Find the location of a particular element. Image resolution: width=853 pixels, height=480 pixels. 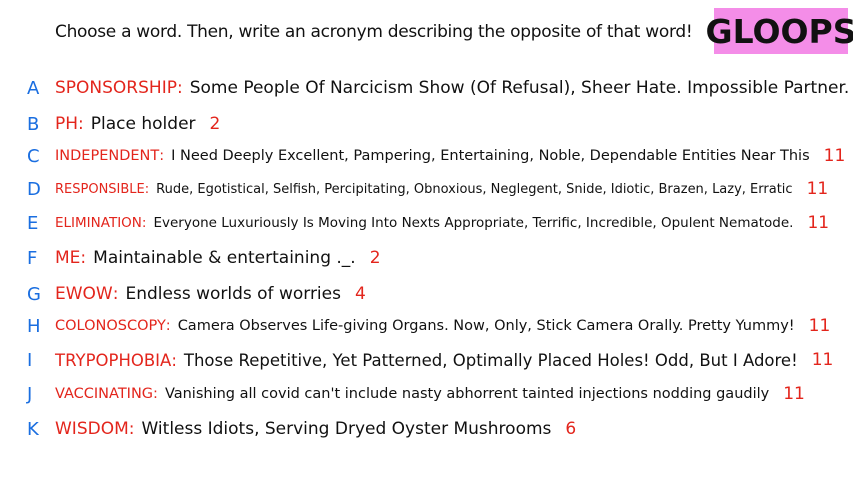

entry-letter: K is located at coordinates (33, 429).